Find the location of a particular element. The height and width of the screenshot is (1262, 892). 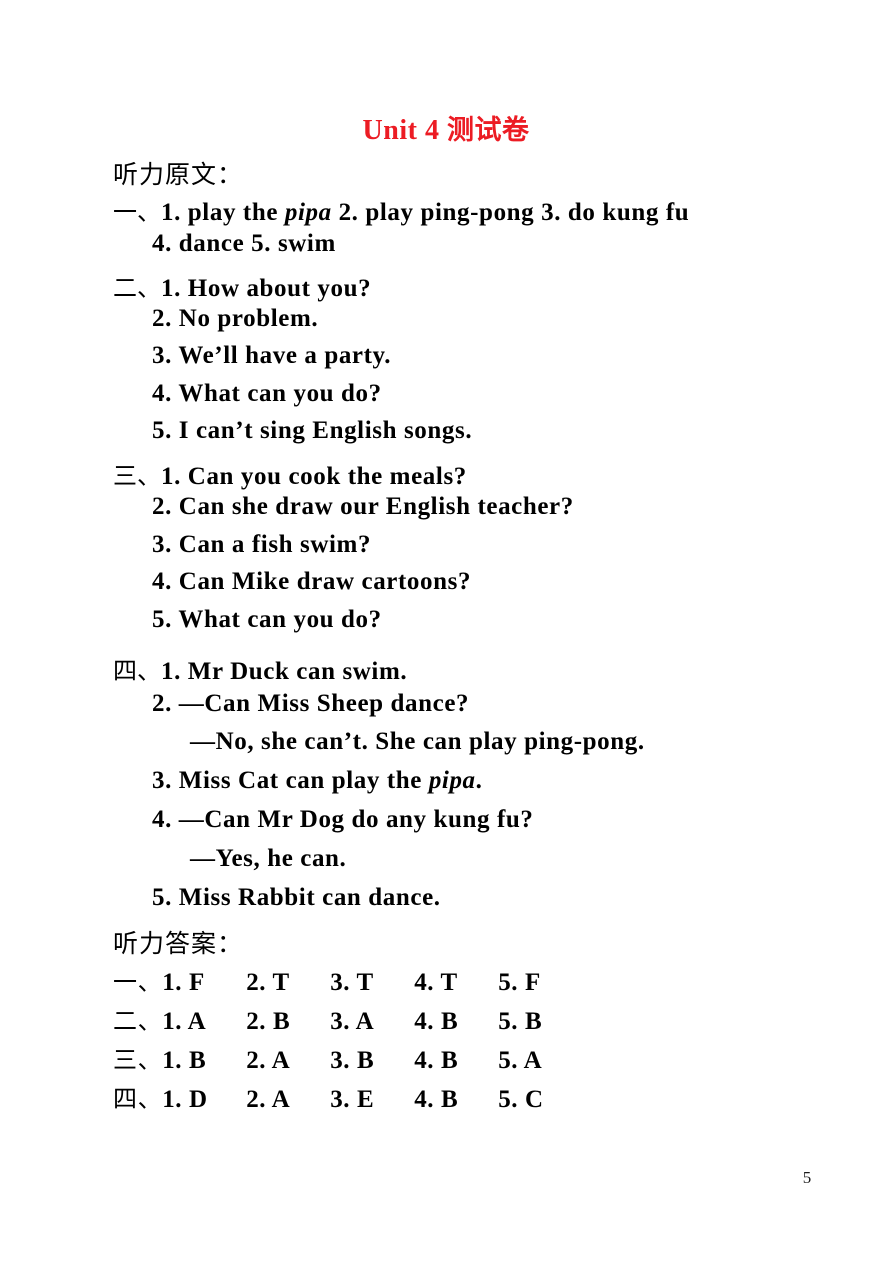

answer-cell: 1. D is located at coordinates (185, 1099).